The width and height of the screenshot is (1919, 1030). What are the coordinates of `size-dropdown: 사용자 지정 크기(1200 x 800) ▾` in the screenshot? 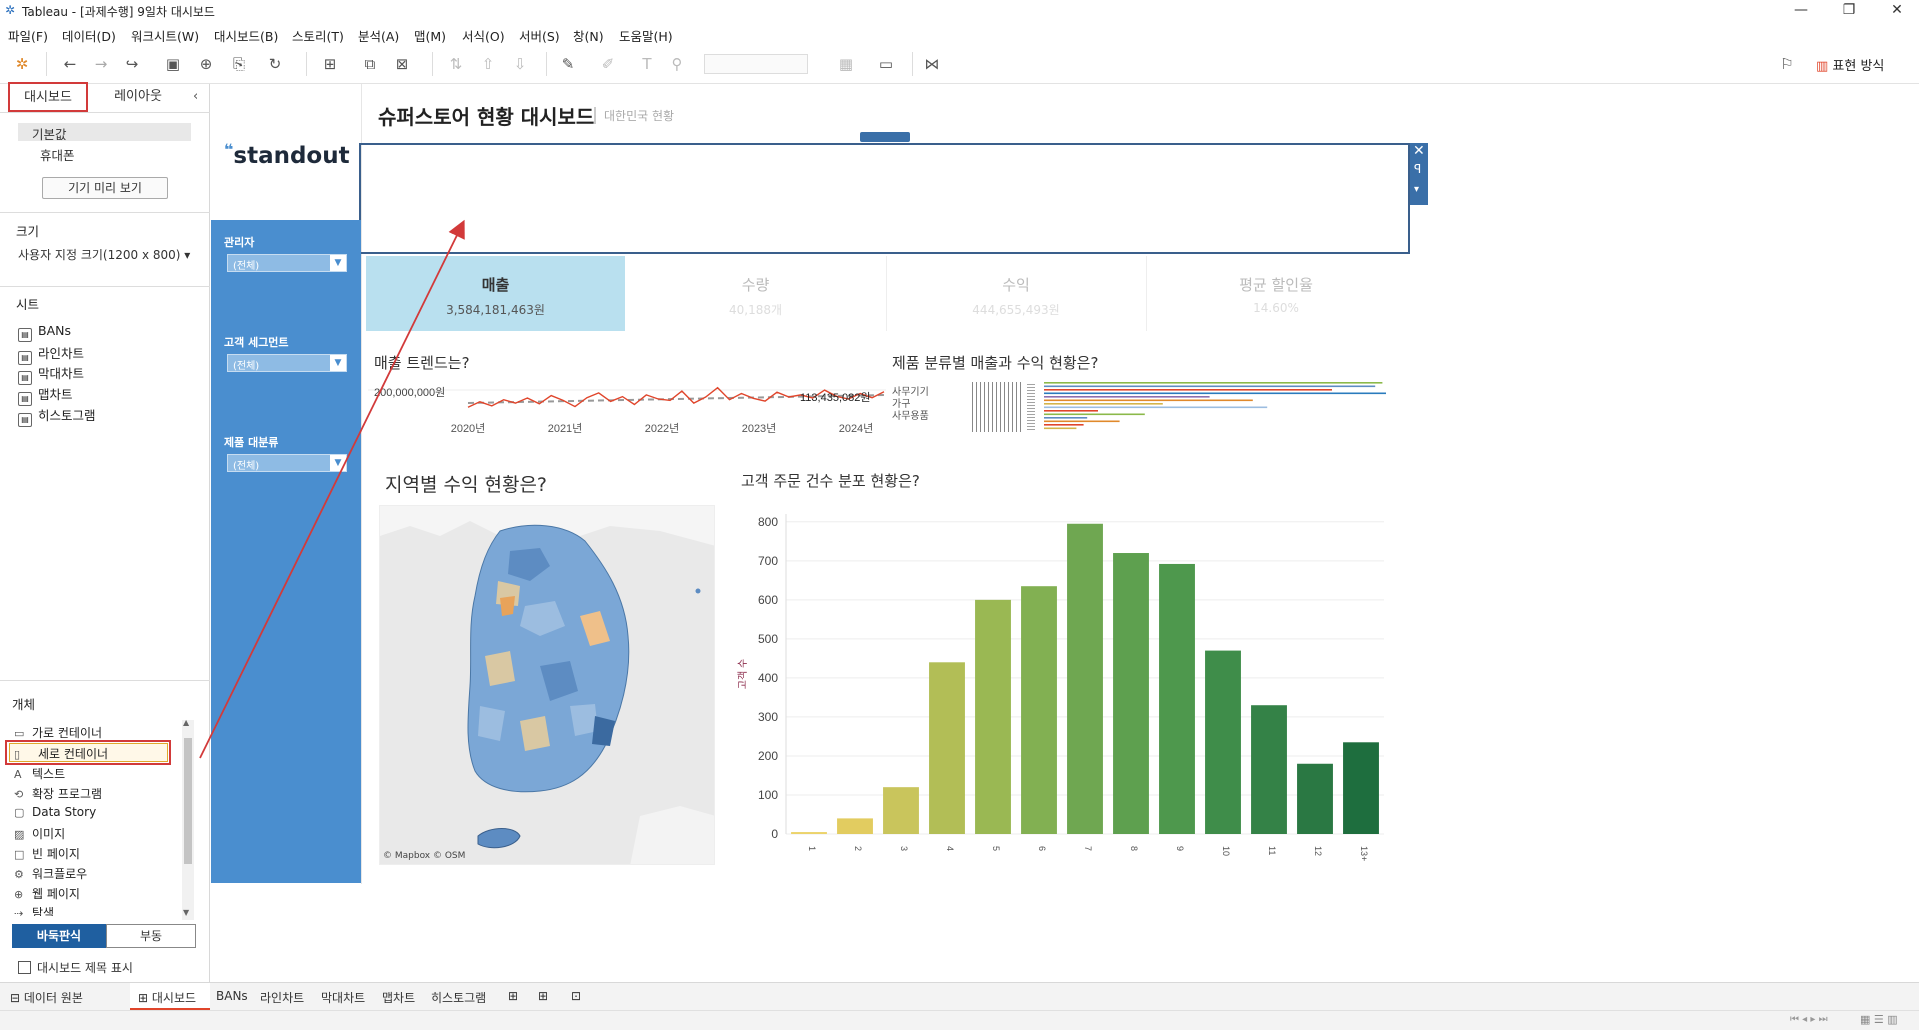 It's located at (104, 254).